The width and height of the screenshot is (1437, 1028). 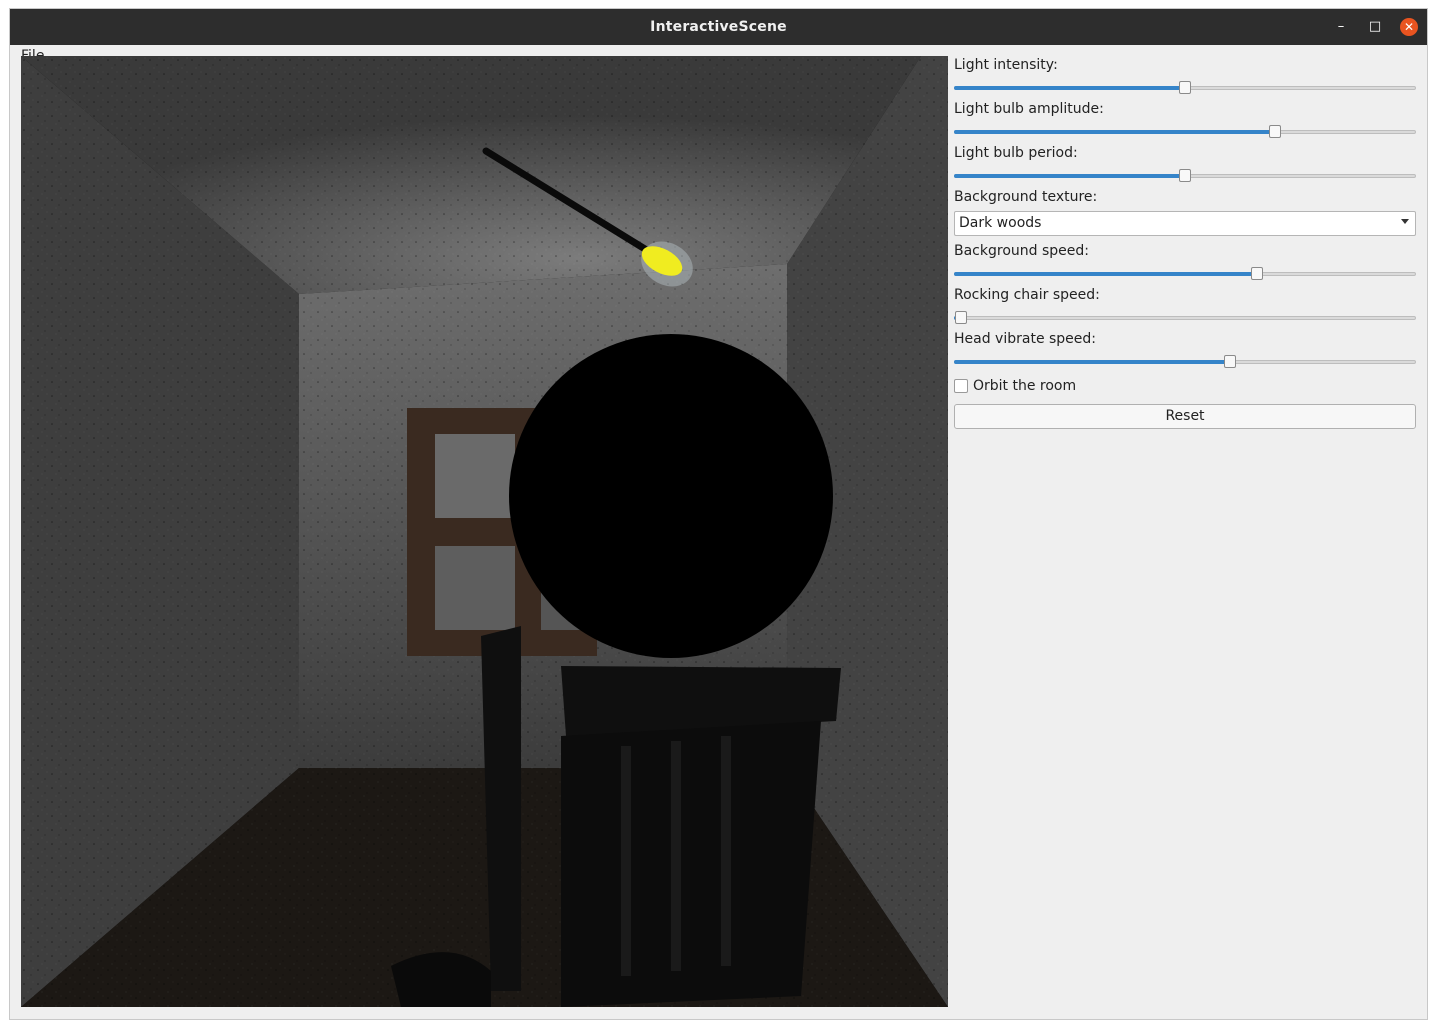 I want to click on bulb-amplitude-slider, so click(x=1185, y=131).